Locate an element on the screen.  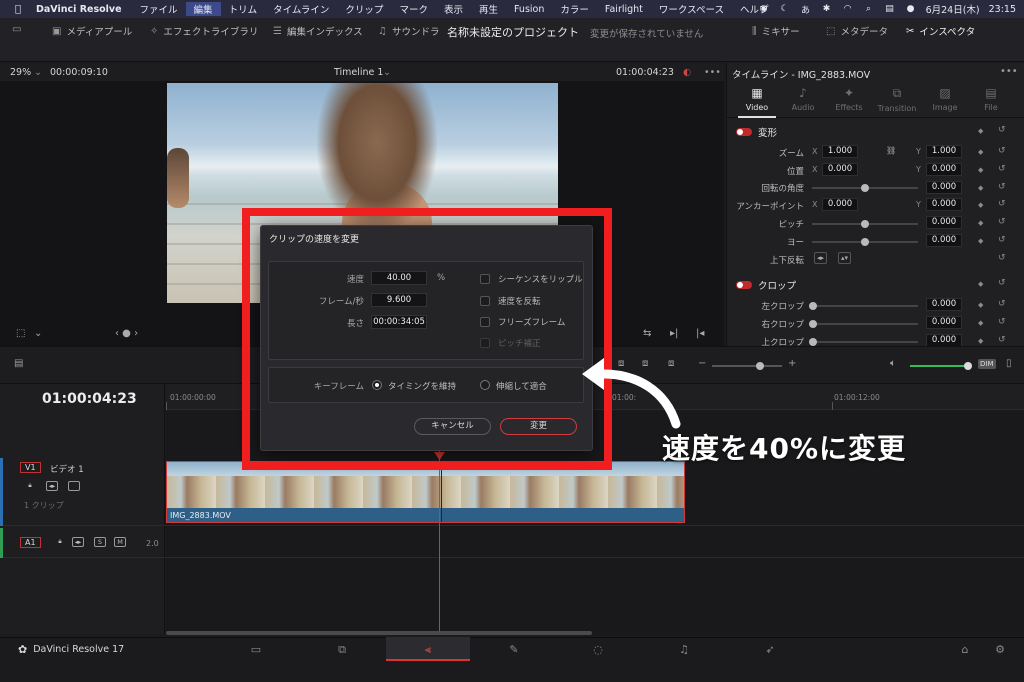
mixer-button: ⫼ ミキサー is located at coordinates (776, 31).